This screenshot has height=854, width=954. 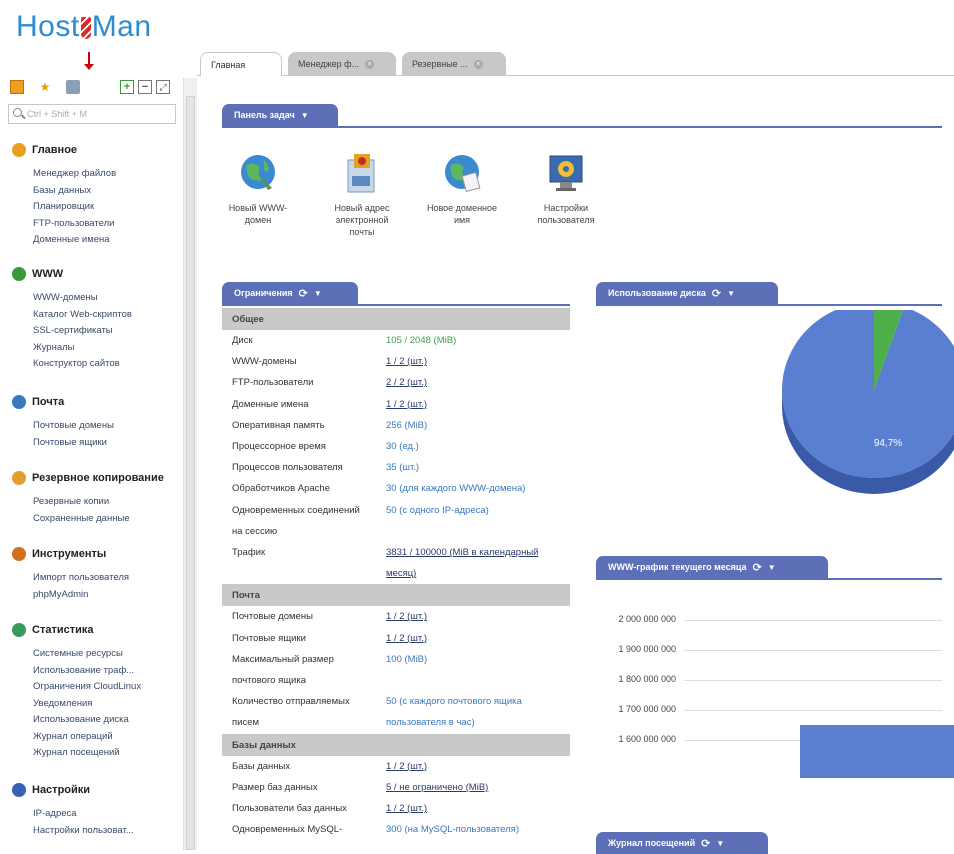 What do you see at coordinates (163, 87) in the screenshot?
I see `pin-icon: ⤢` at bounding box center [163, 87].